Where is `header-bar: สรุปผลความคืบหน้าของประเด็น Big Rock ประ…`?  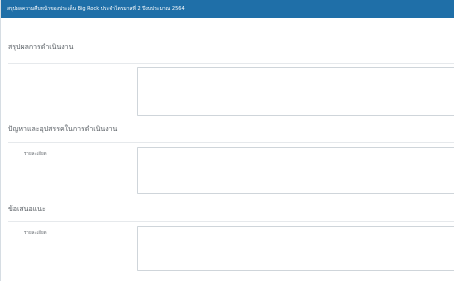 header-bar: สรุปผลความคืบหน้าของประเด็น Big Rock ประ… is located at coordinates (227, 9).